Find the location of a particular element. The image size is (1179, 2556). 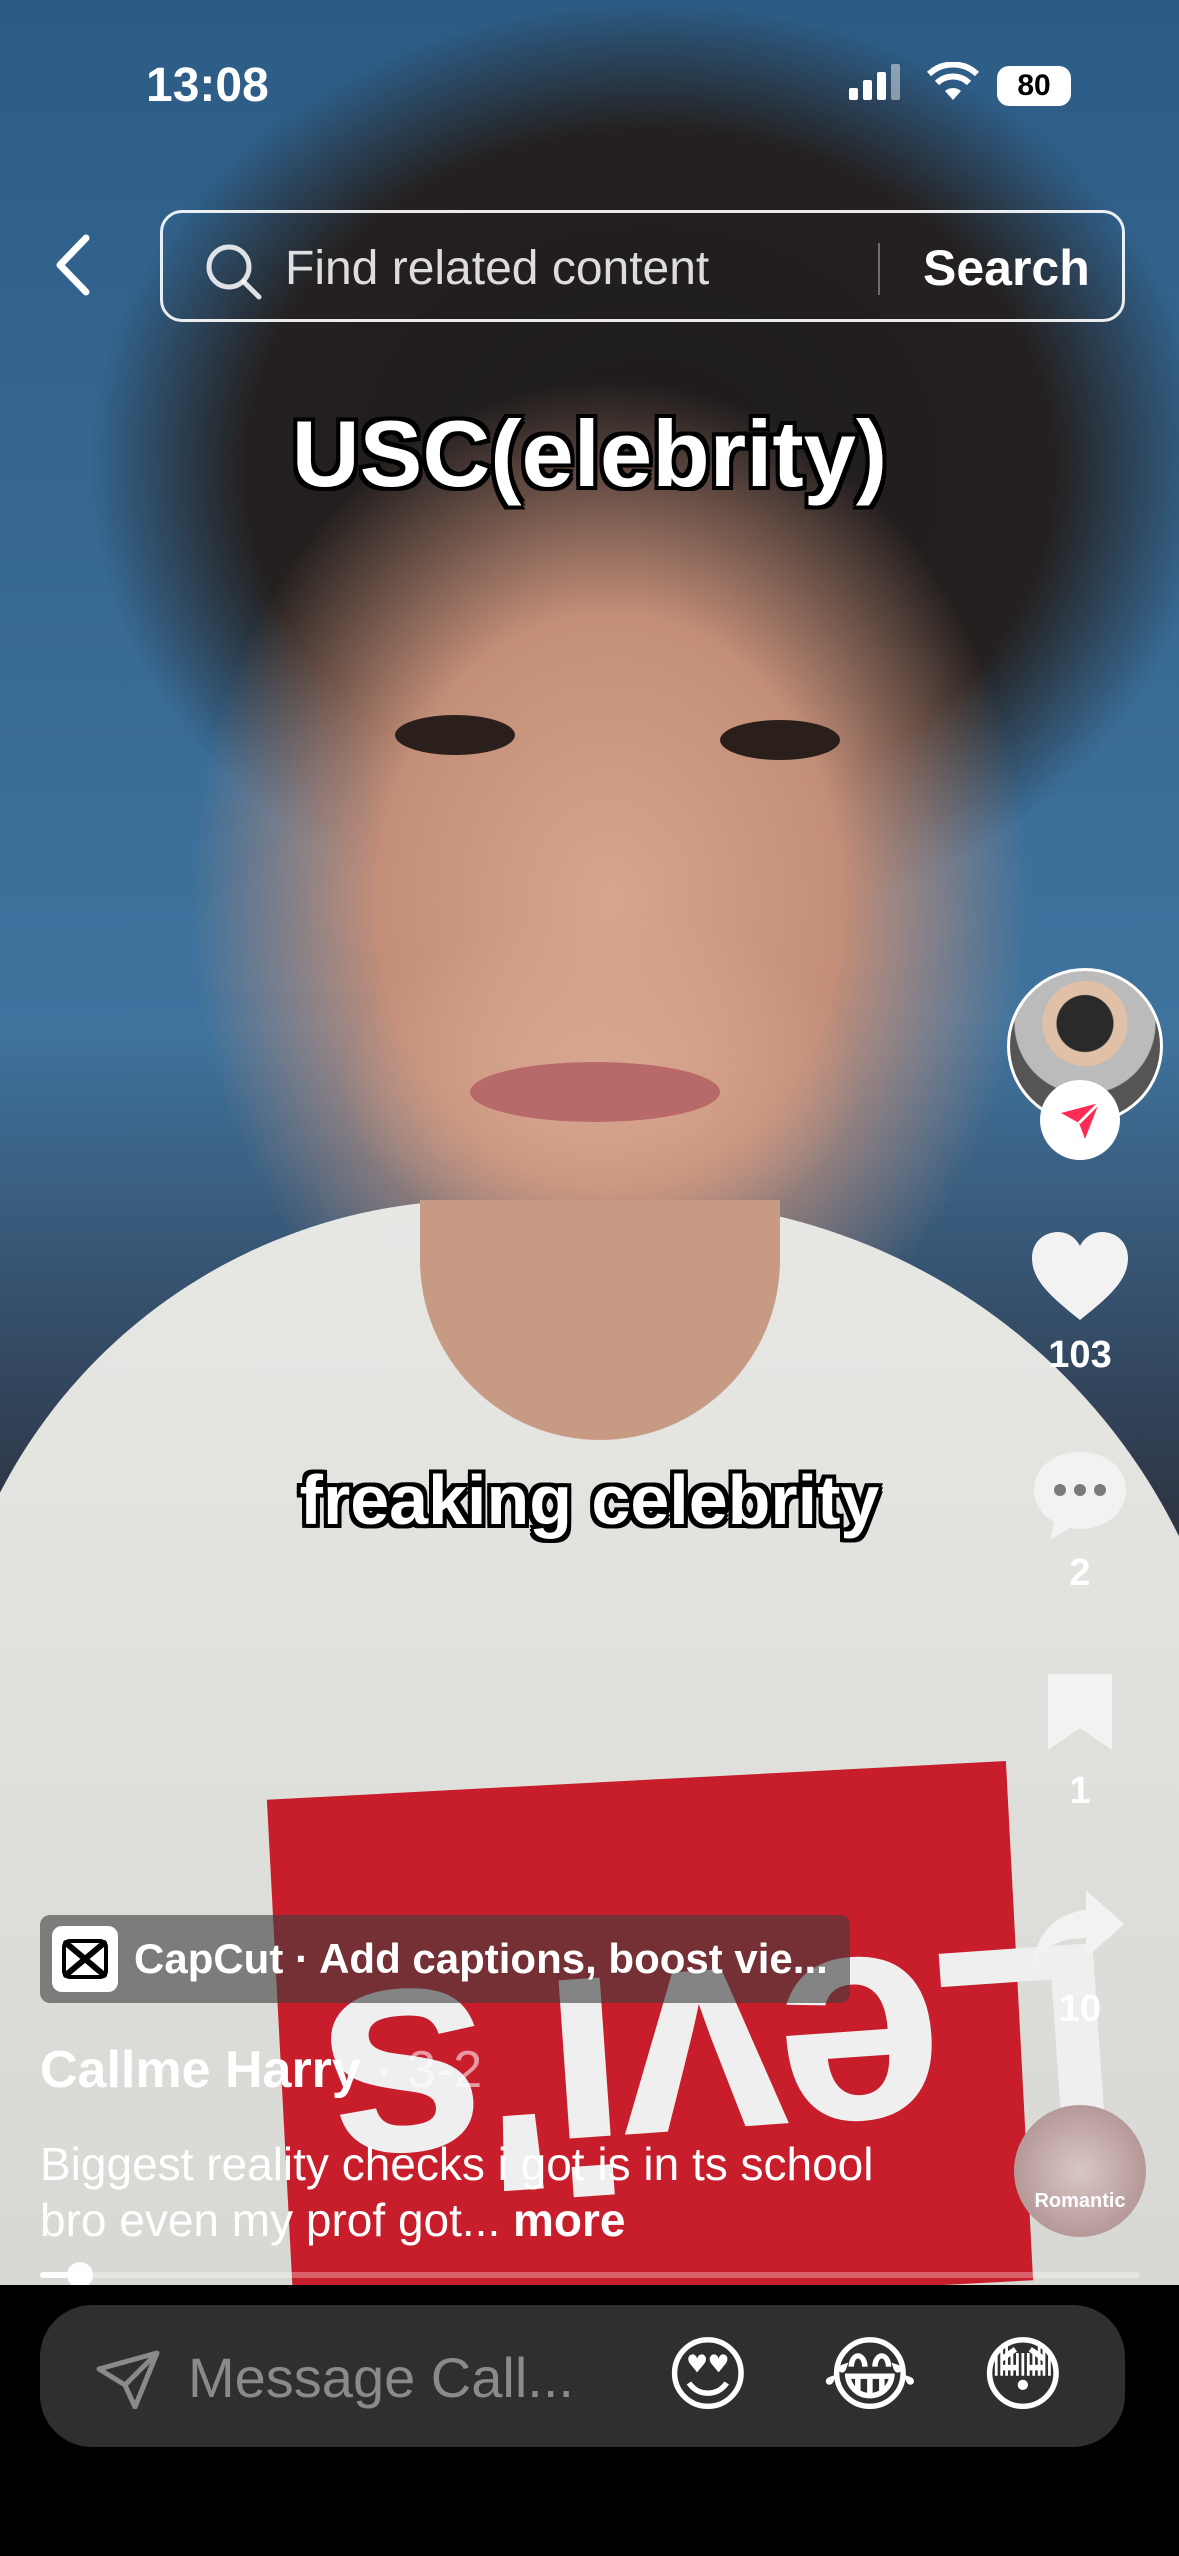

video-left-eye is located at coordinates (455, 735).